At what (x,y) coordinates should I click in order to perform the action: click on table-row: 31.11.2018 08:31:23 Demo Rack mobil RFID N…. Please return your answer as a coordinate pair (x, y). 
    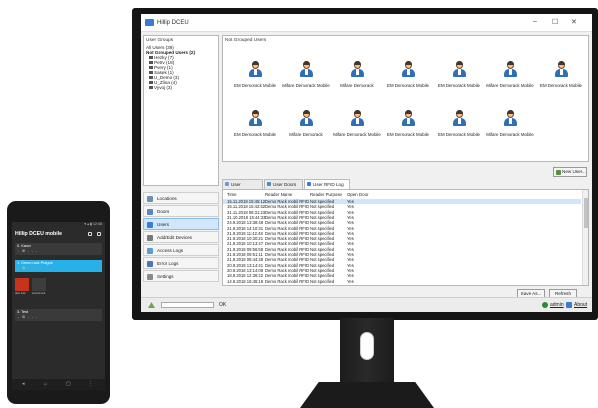
    Looking at the image, I should click on (402, 212).